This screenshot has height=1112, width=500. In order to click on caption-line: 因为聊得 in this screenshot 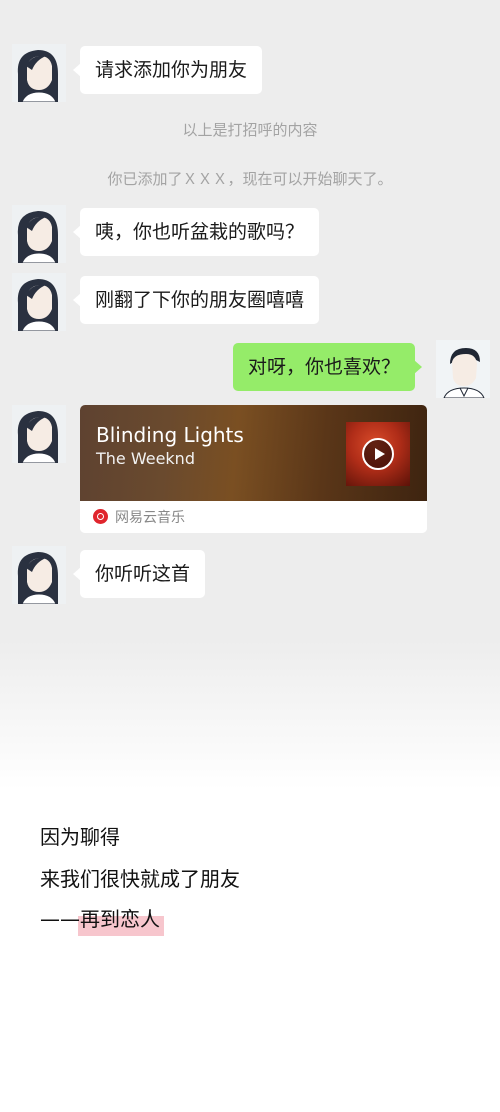, I will do `click(80, 837)`.